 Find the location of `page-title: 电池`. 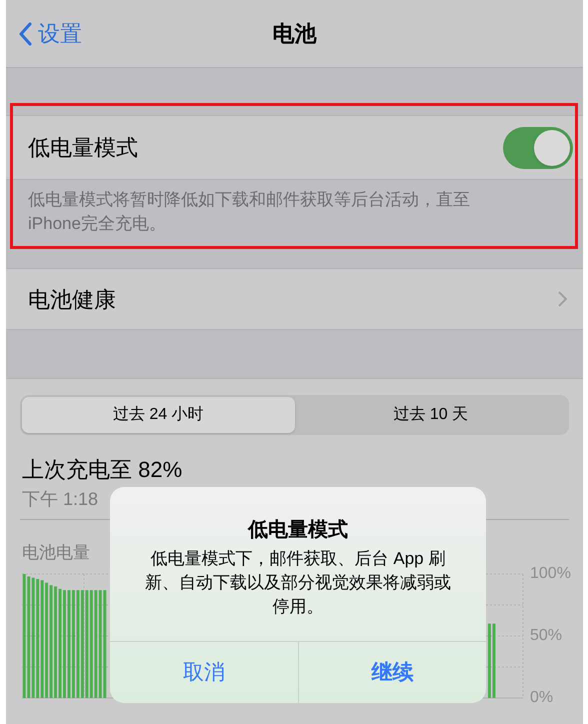

page-title: 电池 is located at coordinates (294, 34).